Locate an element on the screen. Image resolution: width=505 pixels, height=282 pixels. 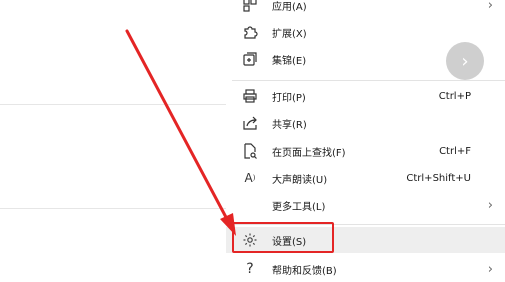
menu-item-label: 共享(R) is located at coordinates (289, 125).